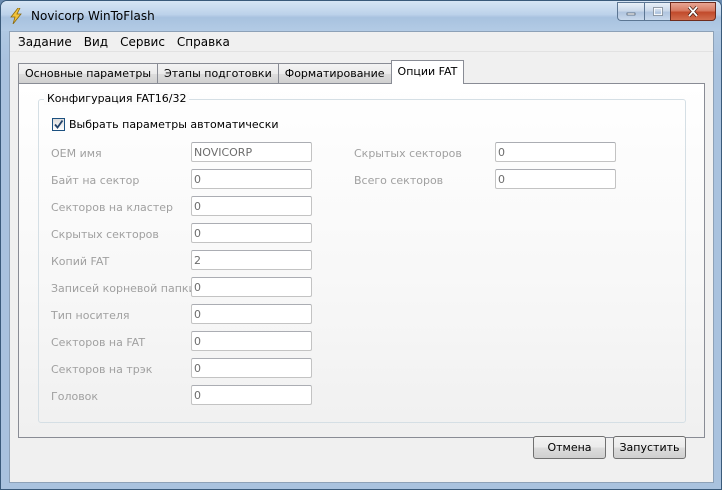 The height and width of the screenshot is (490, 722). I want to click on window-controls, so click(666, 11).